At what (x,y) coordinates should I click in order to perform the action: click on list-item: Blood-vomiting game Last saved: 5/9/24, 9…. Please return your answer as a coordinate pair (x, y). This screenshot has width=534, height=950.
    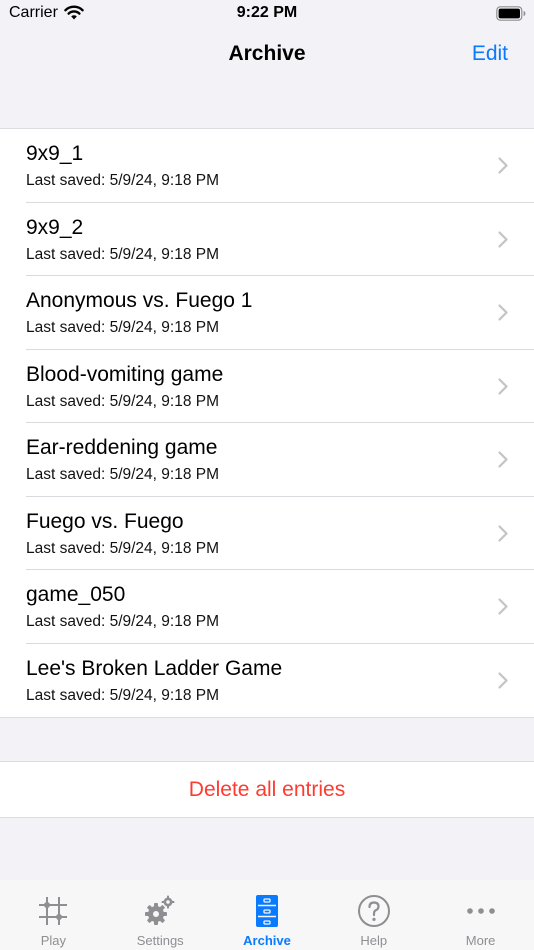
    Looking at the image, I should click on (267, 387).